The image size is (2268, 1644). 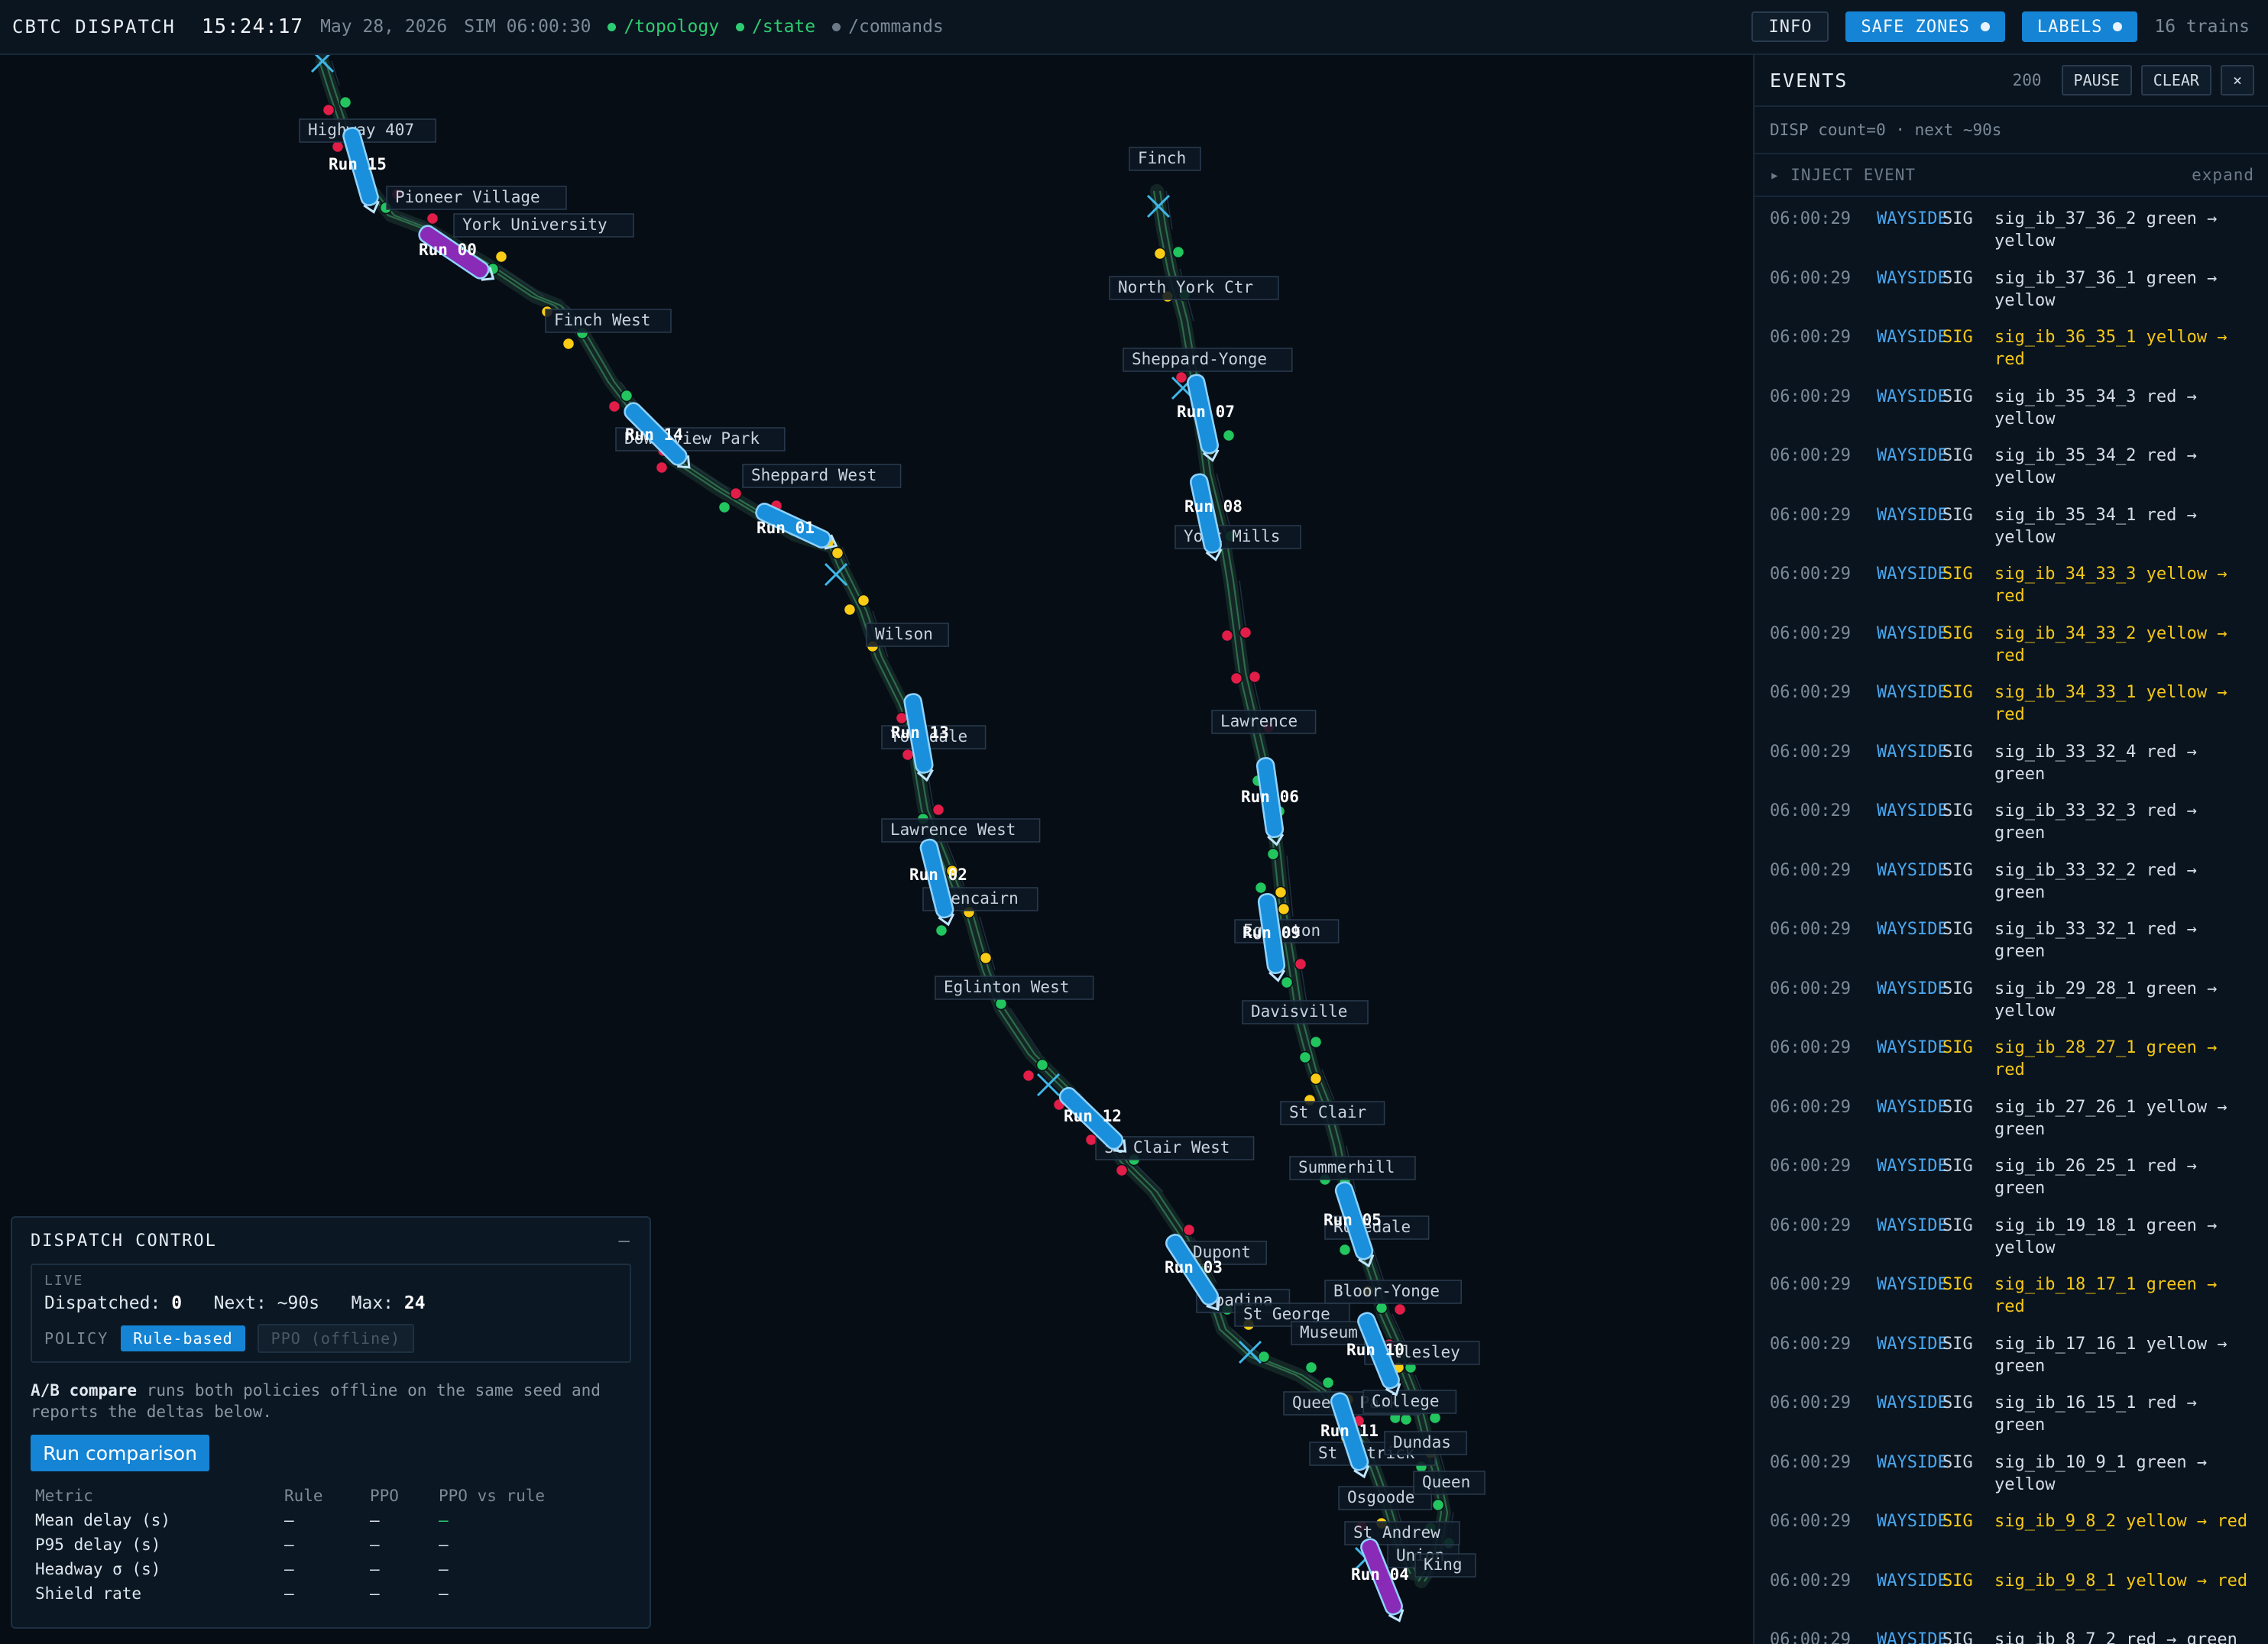 What do you see at coordinates (1381, 1497) in the screenshot?
I see `station-label: Osgoode` at bounding box center [1381, 1497].